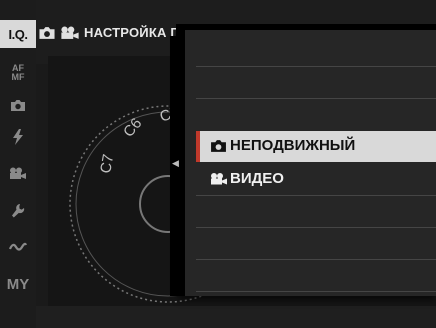 Image resolution: width=436 pixels, height=328 pixels. What do you see at coordinates (198, 146) in the screenshot?
I see `selection-marker` at bounding box center [198, 146].